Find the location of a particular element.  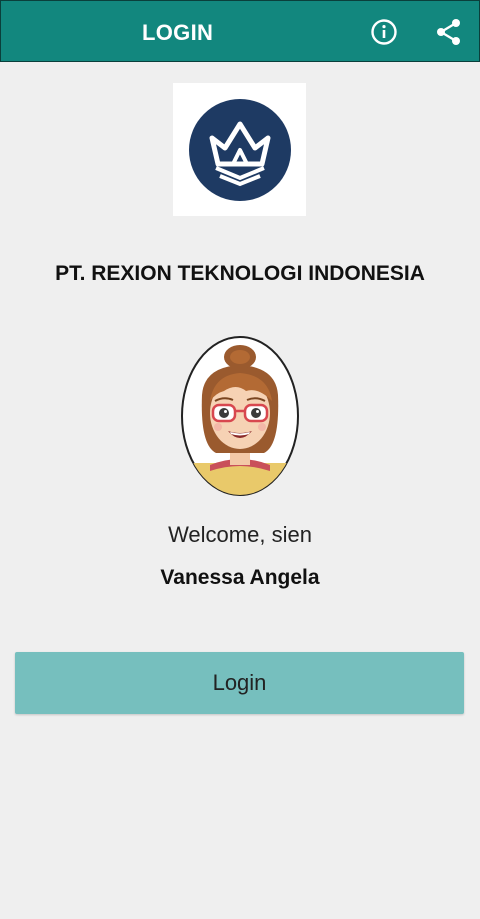

login-button: Login is located at coordinates (239, 683).